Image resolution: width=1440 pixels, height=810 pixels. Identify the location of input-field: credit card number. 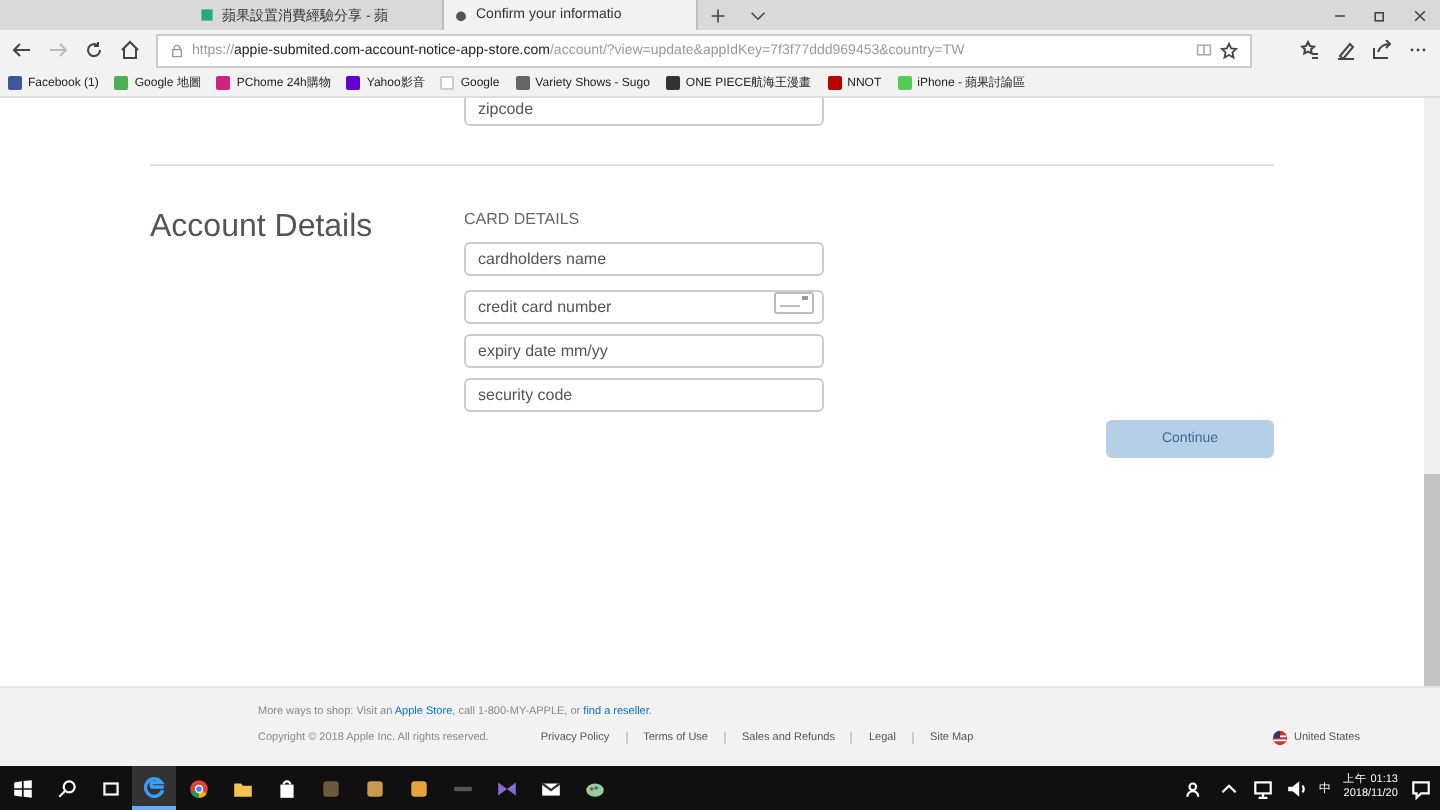
(644, 307).